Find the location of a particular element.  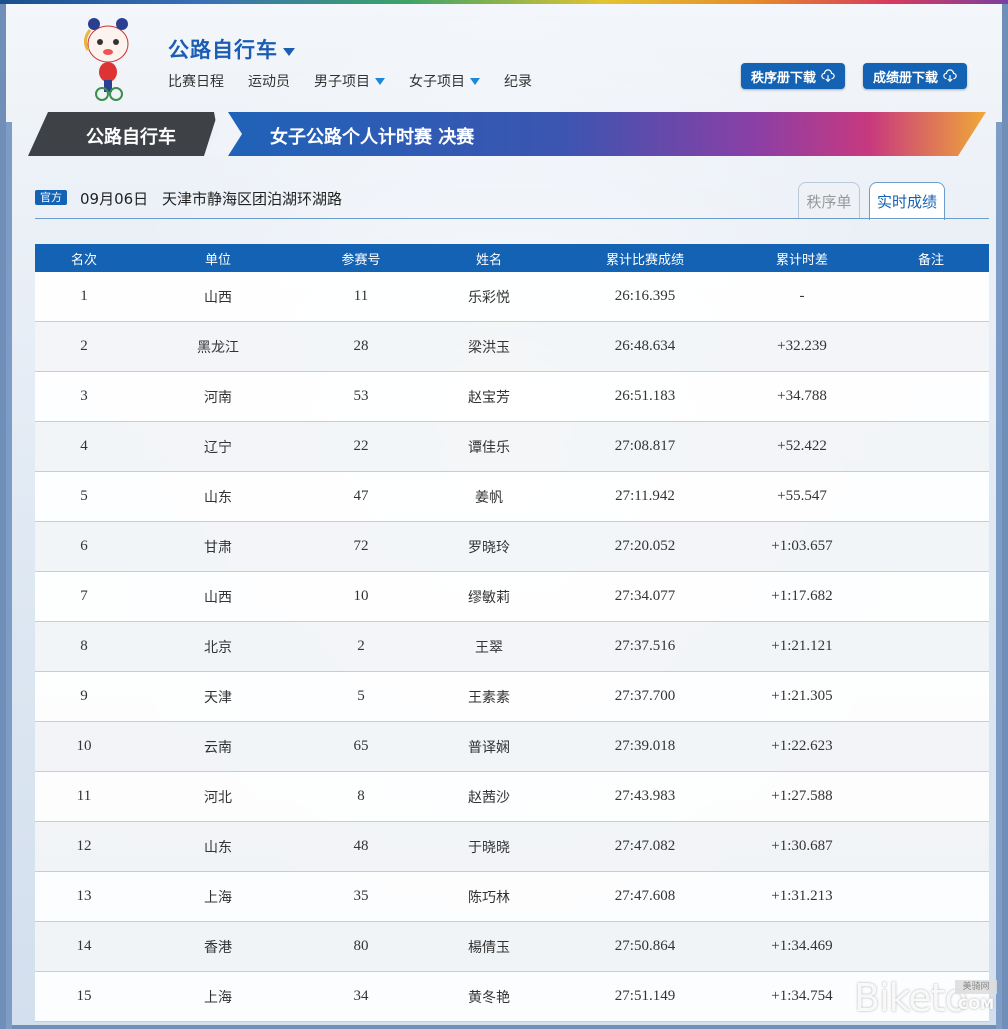

nav-item-athletes: 运动员 is located at coordinates (269, 81).